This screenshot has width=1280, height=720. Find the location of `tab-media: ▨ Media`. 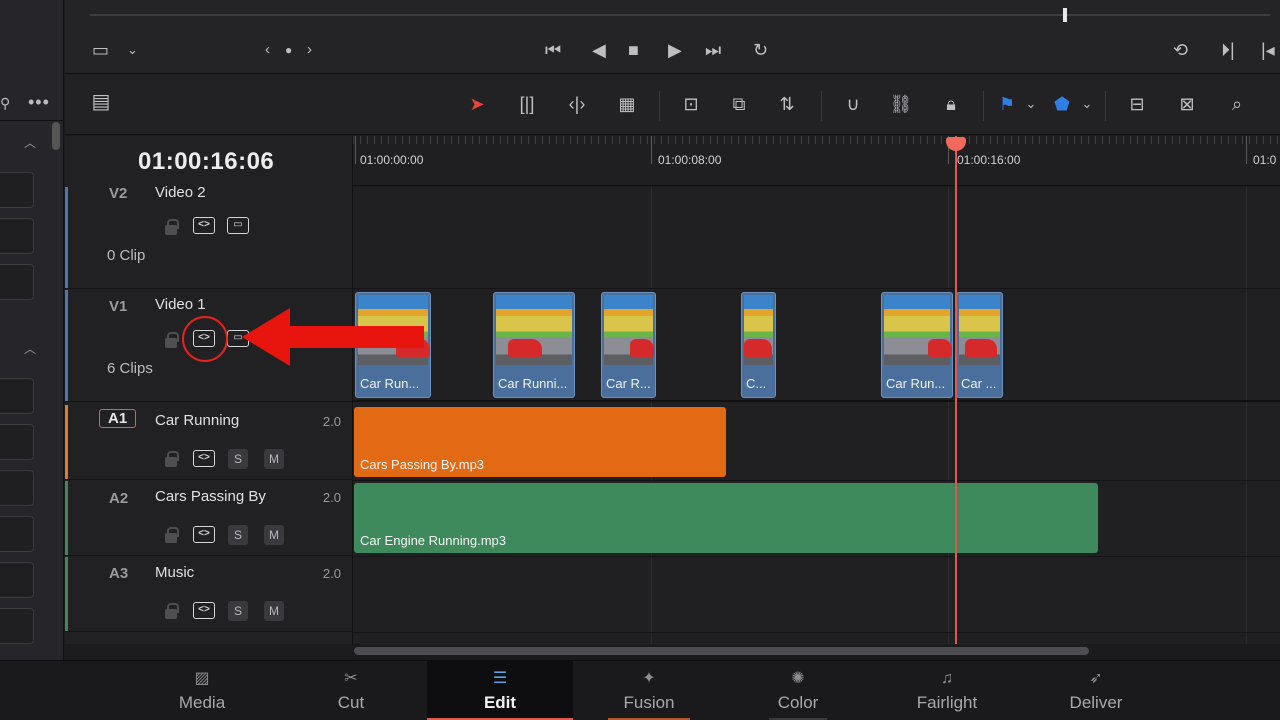

tab-media: ▨ Media is located at coordinates (202, 690).